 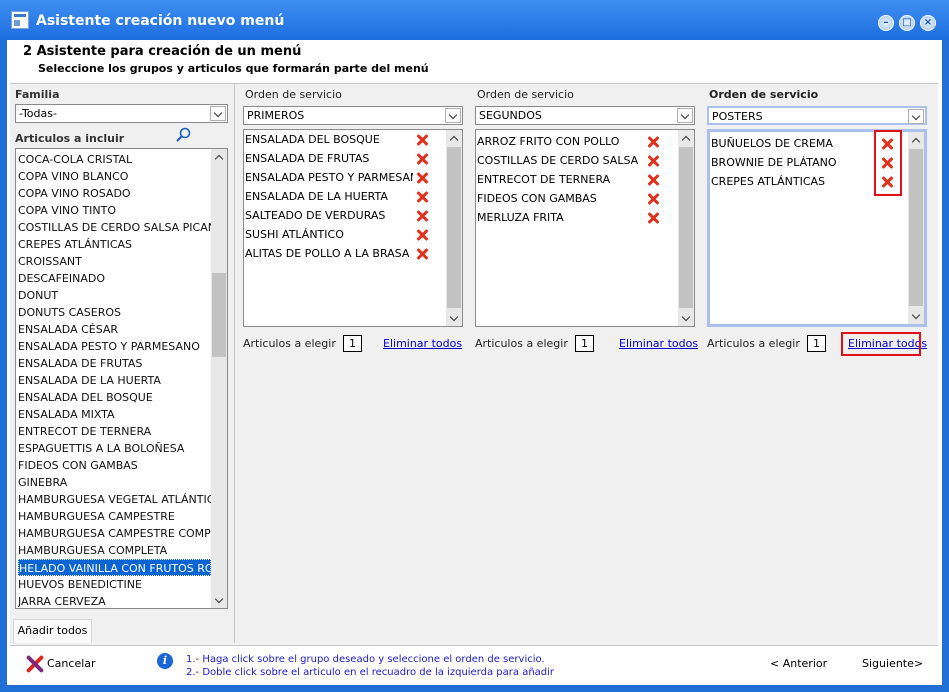 I want to click on group-item: ENSALADA PESTO Y PARMESANO, so click(x=329, y=177).